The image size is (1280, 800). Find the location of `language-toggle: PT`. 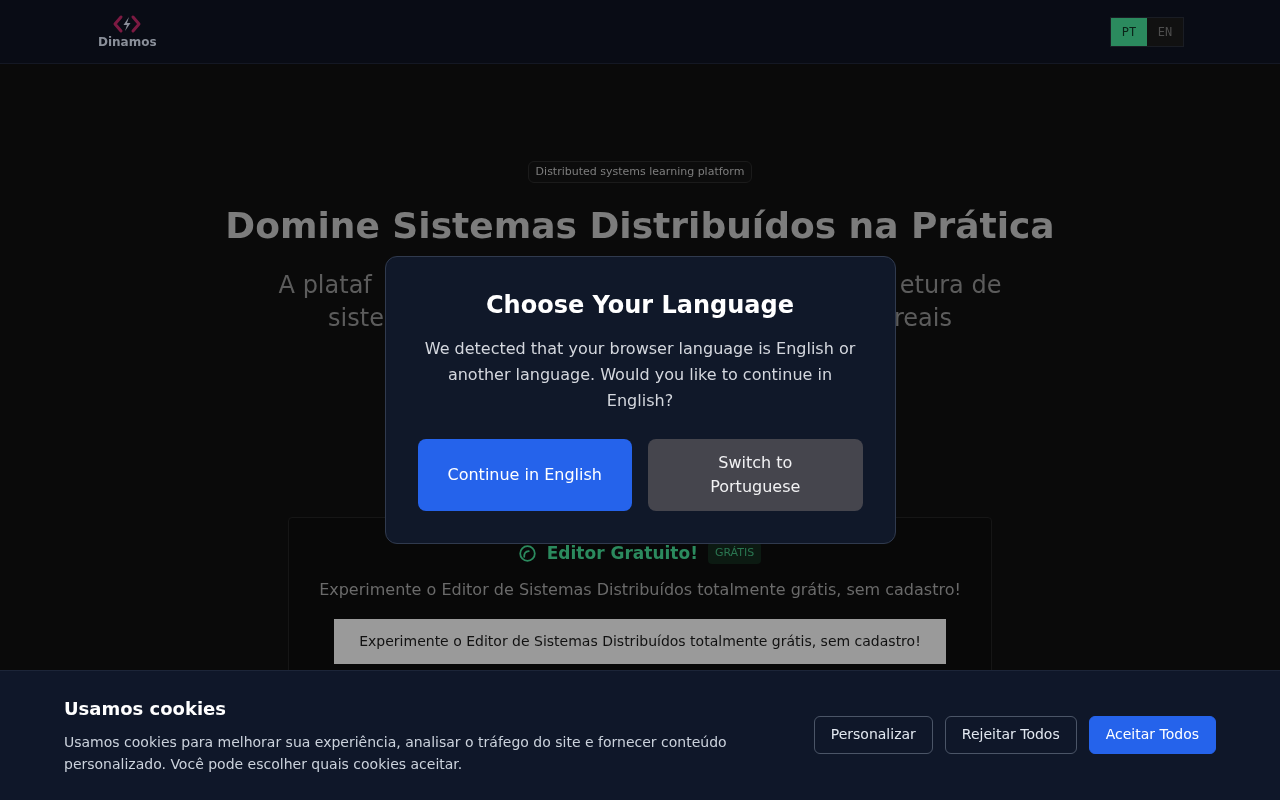

language-toggle: PT is located at coordinates (1129, 31).